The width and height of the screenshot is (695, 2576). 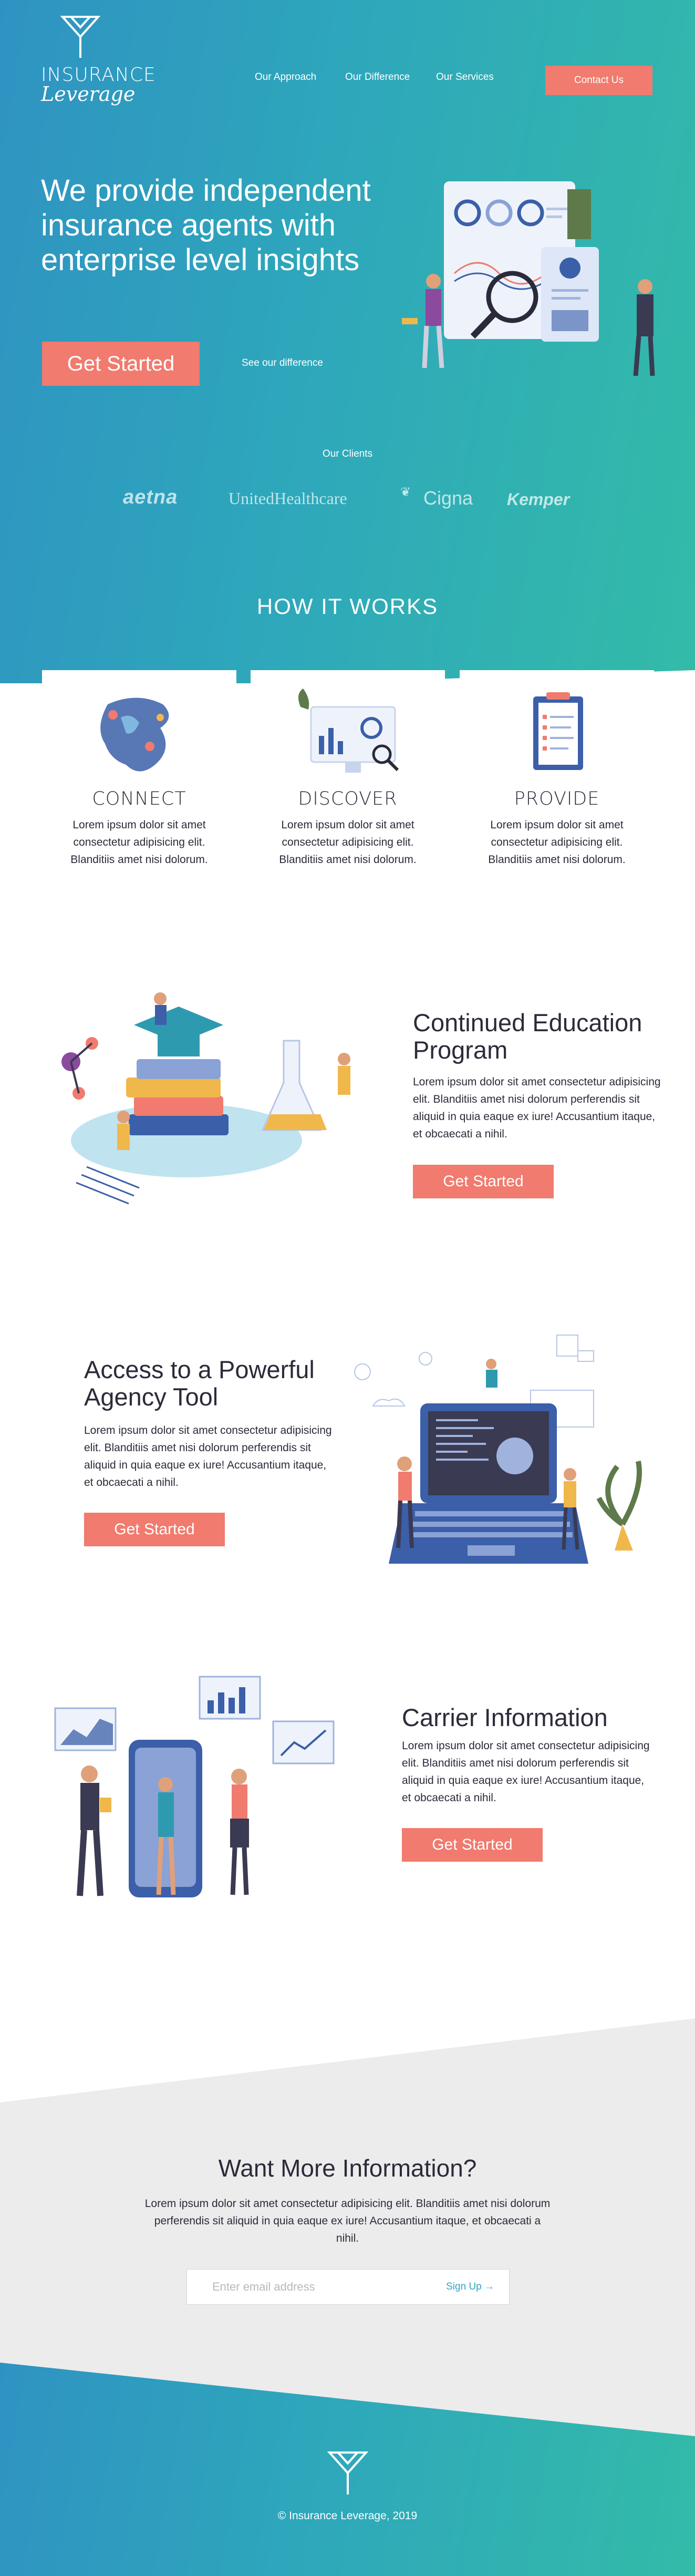 I want to click on laptop-illustration, so click(x=498, y=1449).